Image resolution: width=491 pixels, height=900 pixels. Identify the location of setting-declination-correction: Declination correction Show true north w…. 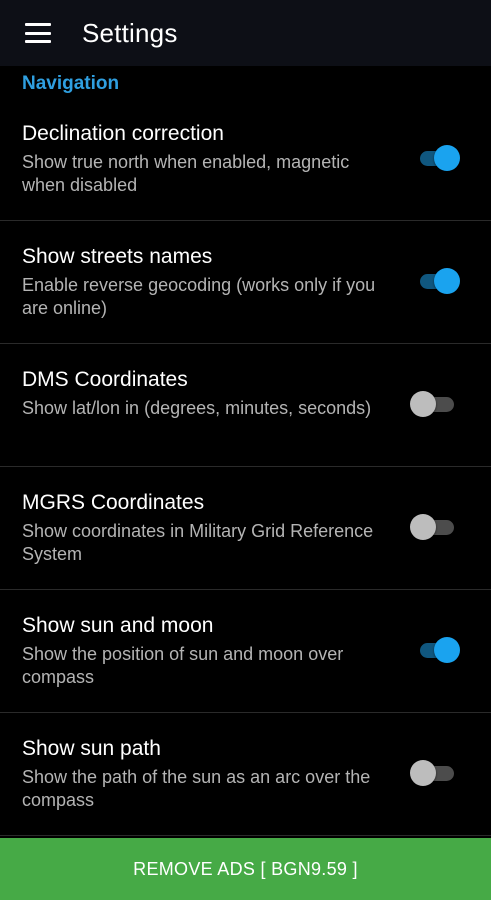
(245, 159).